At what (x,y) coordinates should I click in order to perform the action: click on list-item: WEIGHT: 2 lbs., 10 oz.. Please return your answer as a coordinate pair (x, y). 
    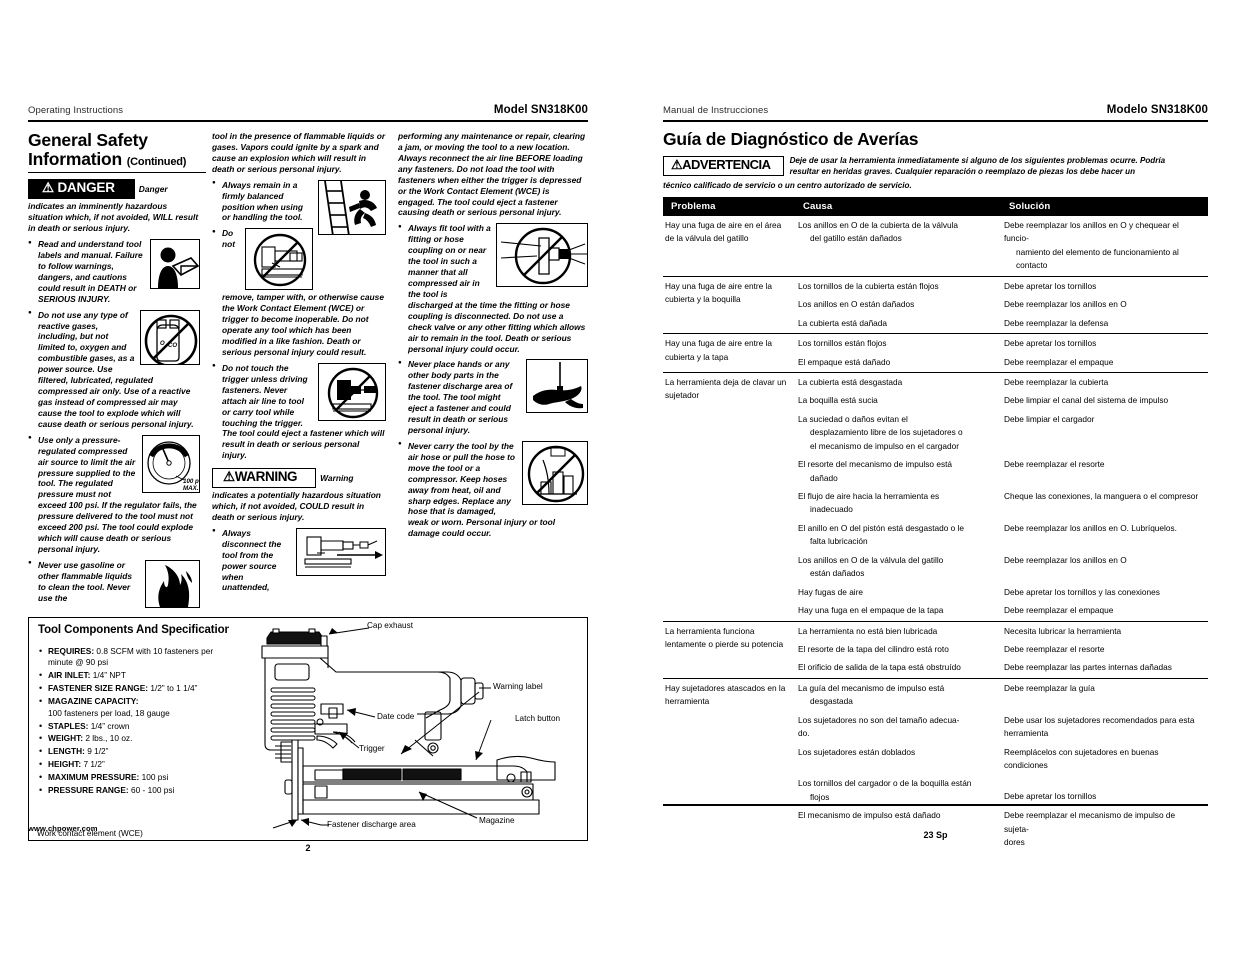
    Looking at the image, I should click on (139, 738).